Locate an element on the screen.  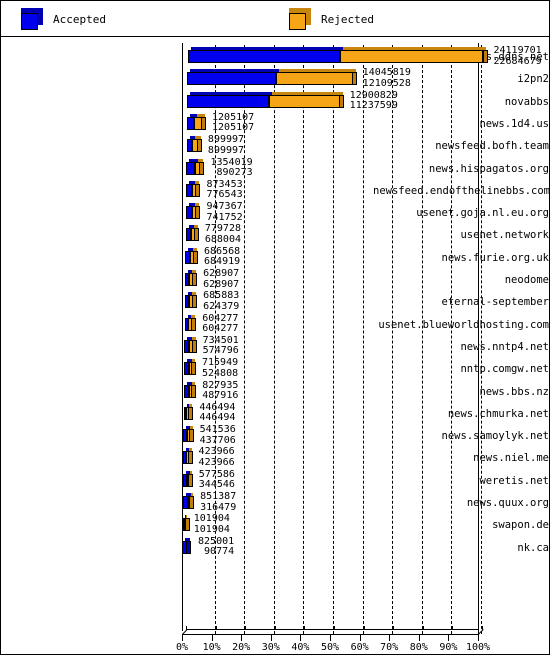
bar-value-labels: 686568 684919 is located at coordinates (222, 257).